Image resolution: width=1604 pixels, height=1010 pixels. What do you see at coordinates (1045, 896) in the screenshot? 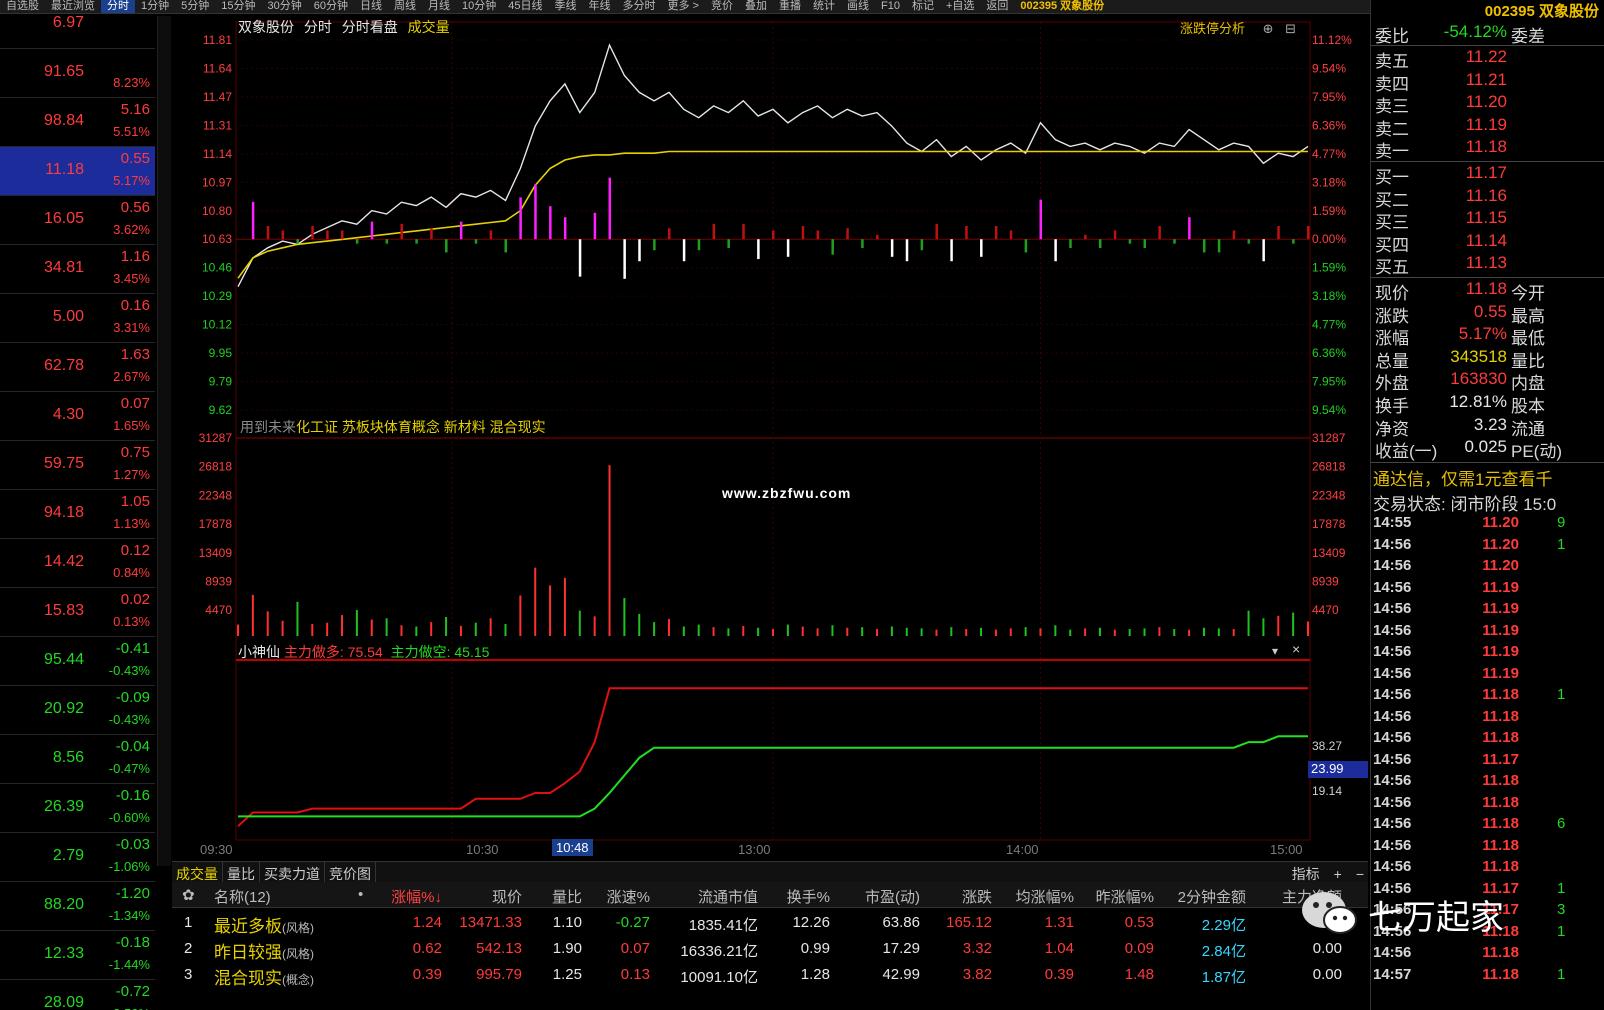
I see `column-header: 均涨幅%` at bounding box center [1045, 896].